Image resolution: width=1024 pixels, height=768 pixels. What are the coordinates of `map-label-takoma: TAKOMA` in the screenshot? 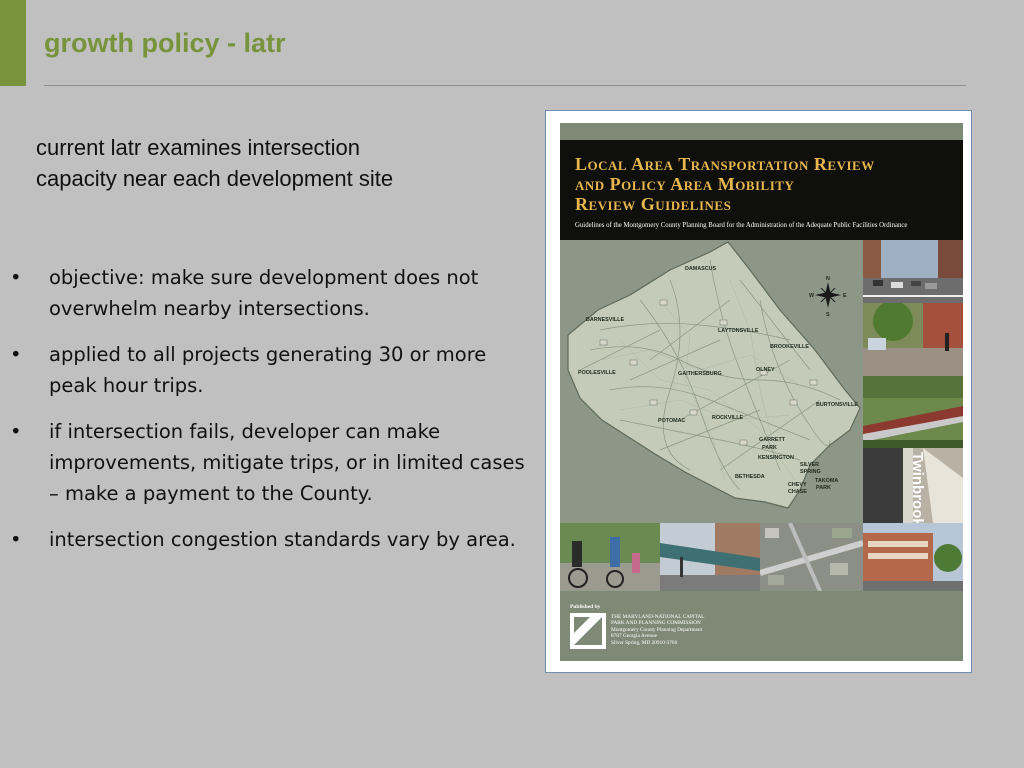 It's located at (826, 481).